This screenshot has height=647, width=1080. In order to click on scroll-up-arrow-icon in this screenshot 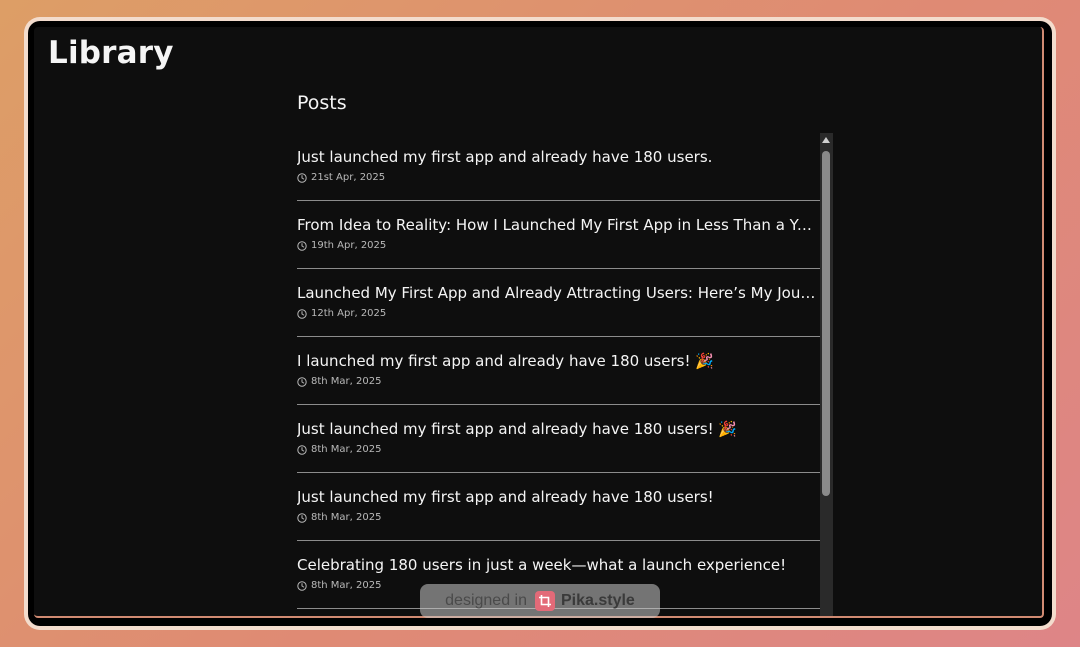, I will do `click(826, 140)`.